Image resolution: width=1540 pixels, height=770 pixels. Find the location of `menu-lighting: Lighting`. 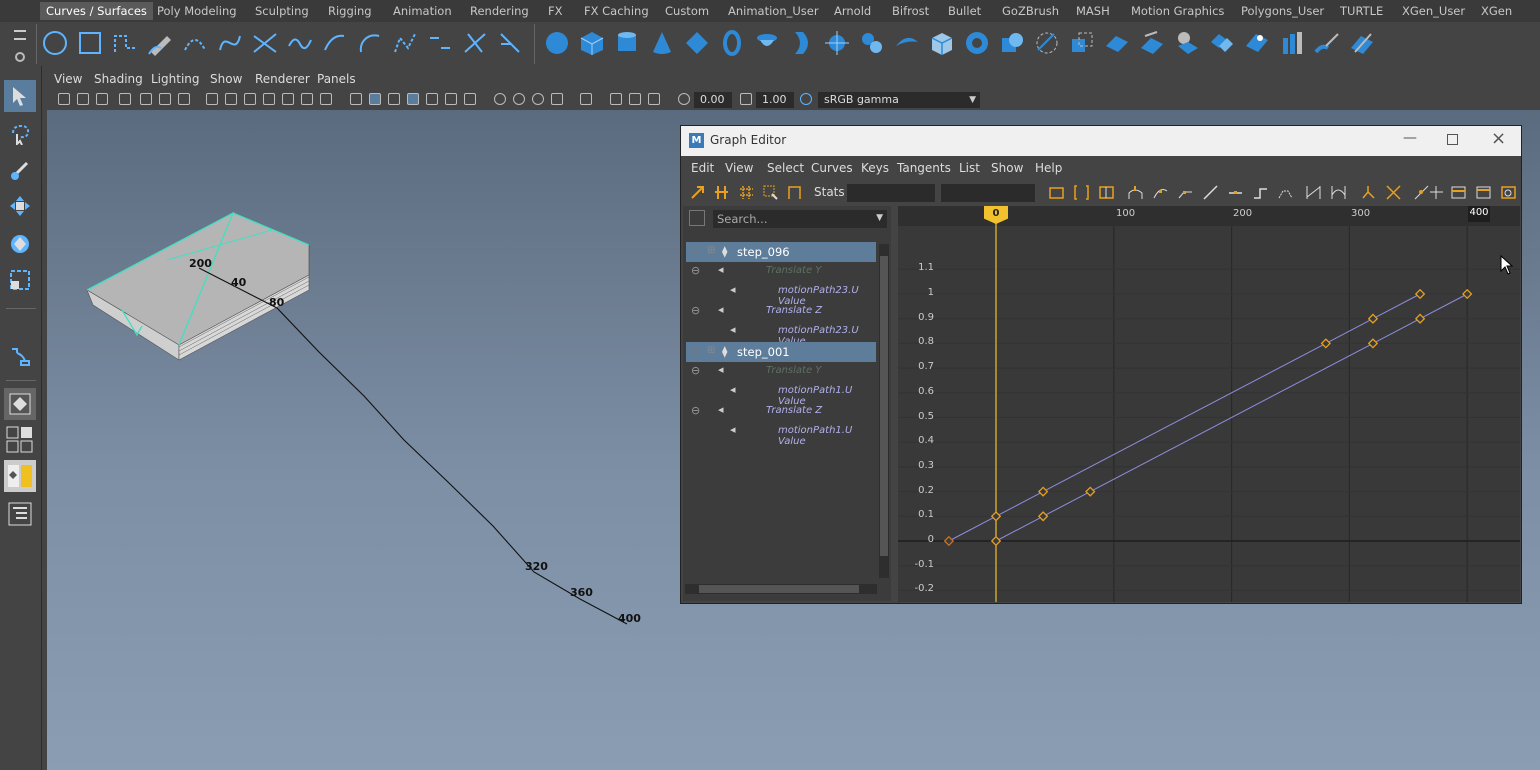

menu-lighting: Lighting is located at coordinates (175, 79).